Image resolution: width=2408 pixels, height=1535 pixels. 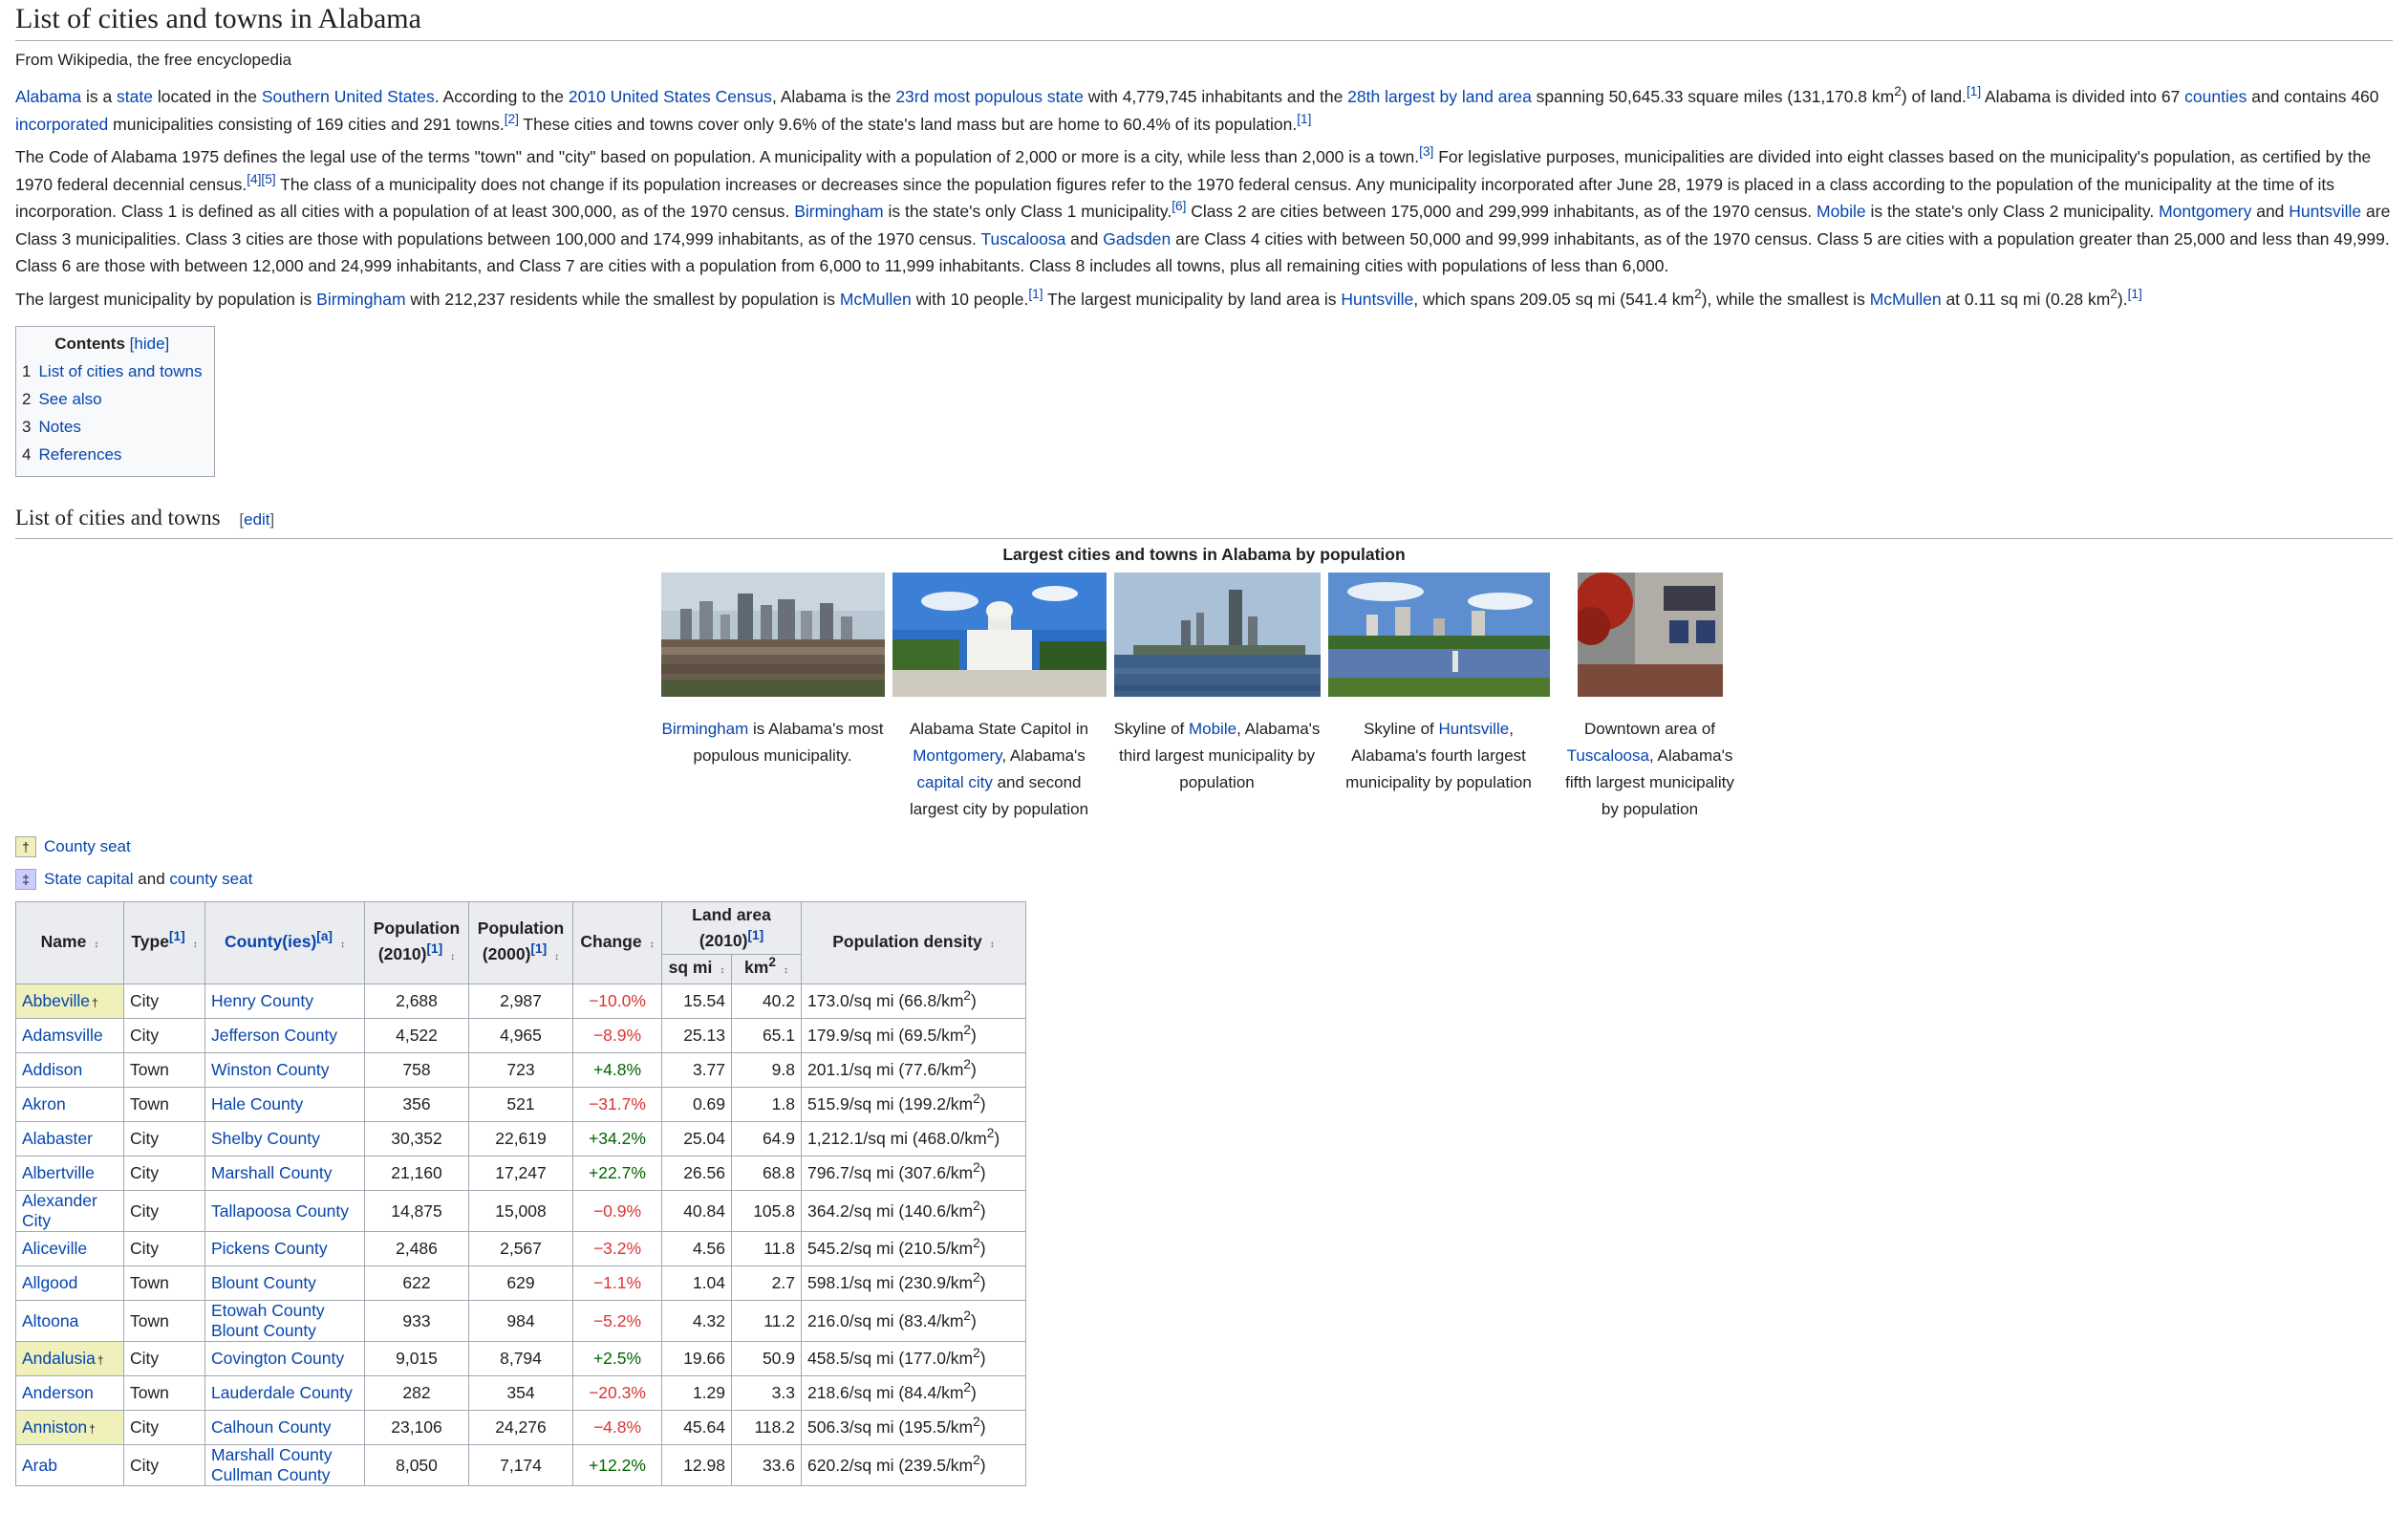 I want to click on tuscaloosa-downtown-image, so click(x=1650, y=635).